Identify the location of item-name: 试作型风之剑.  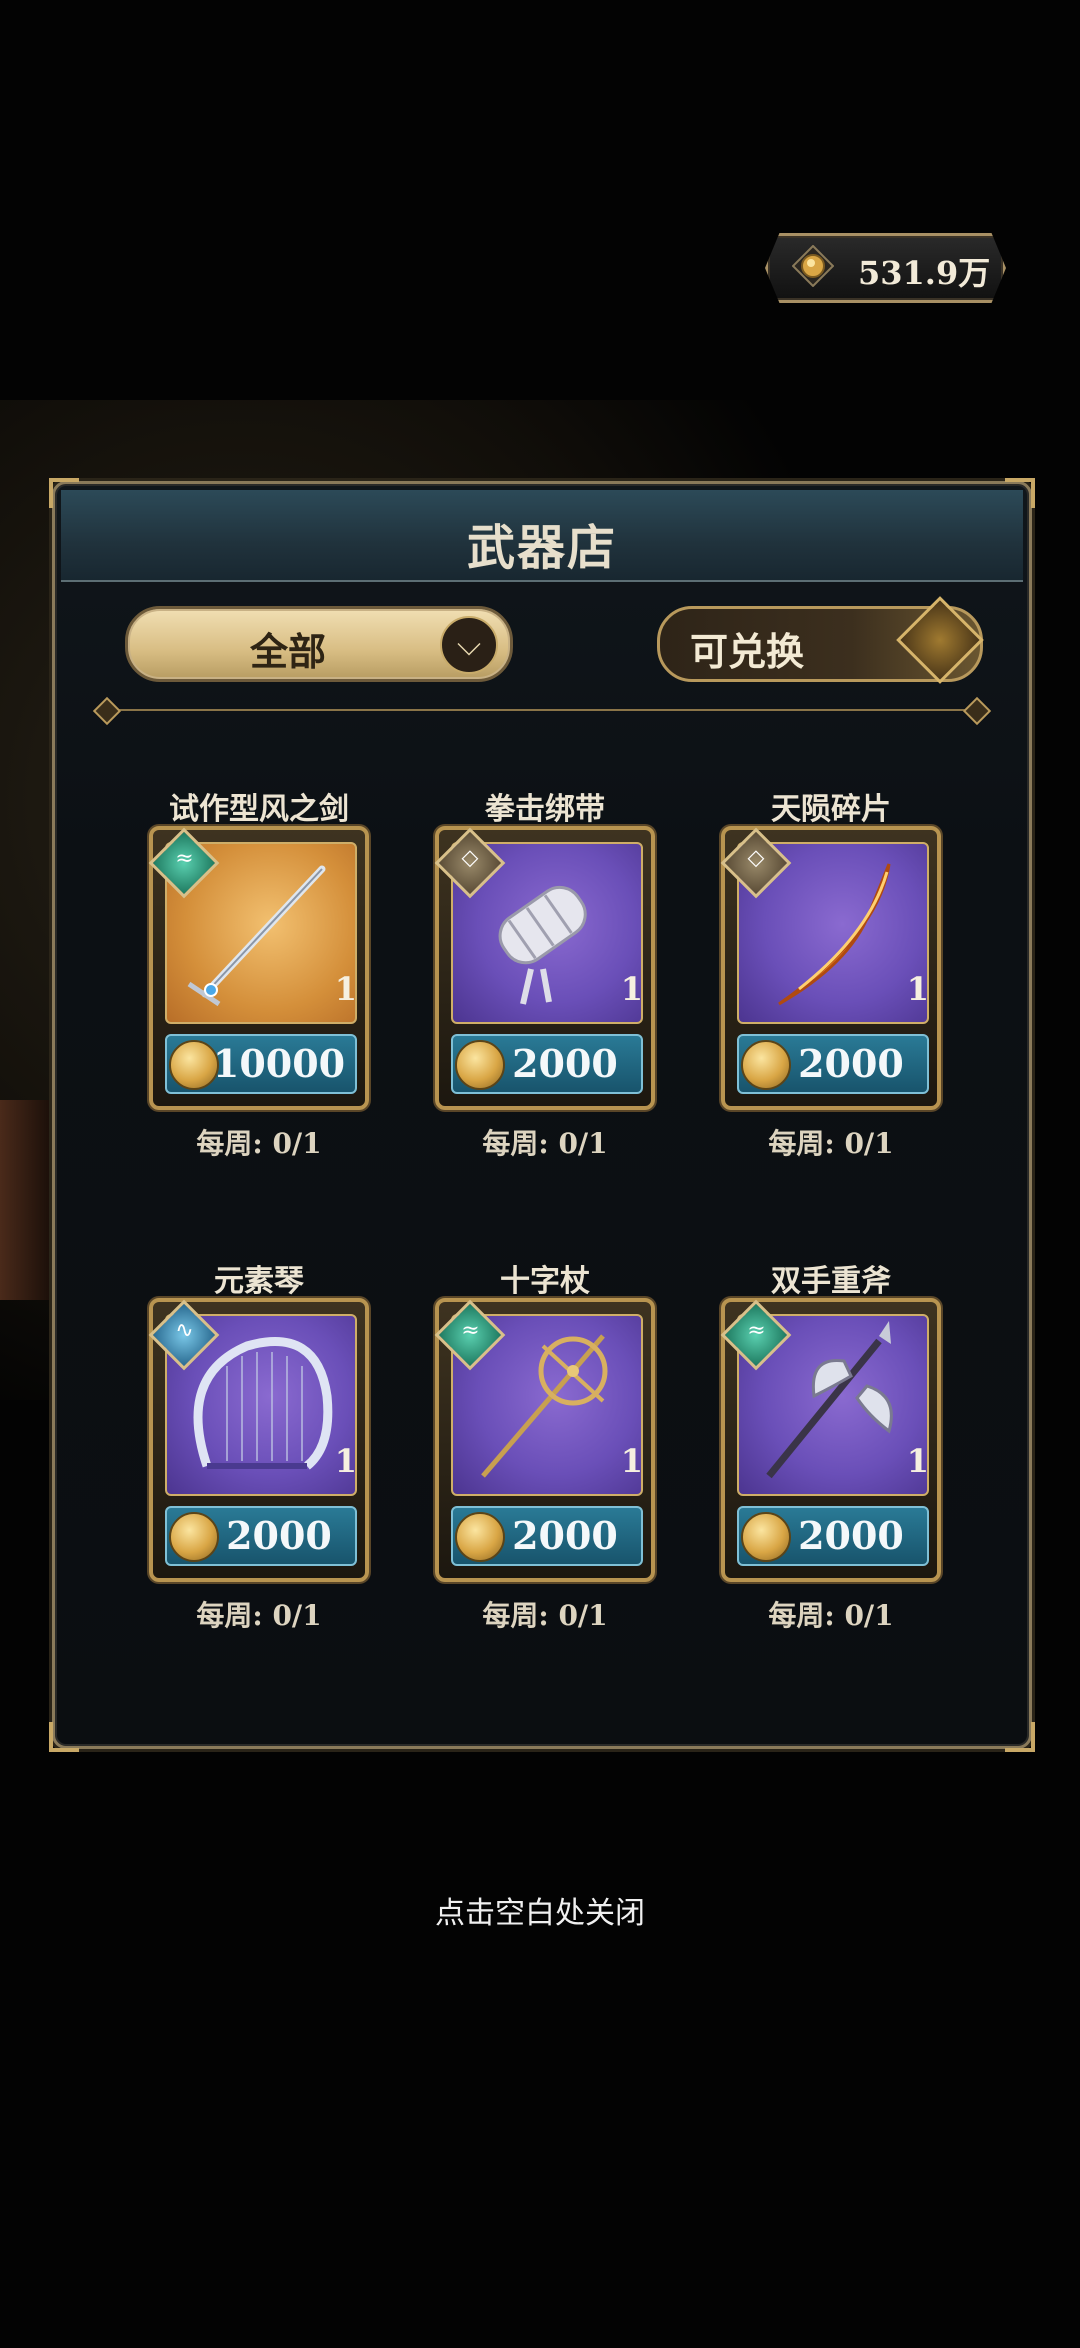
(259, 809).